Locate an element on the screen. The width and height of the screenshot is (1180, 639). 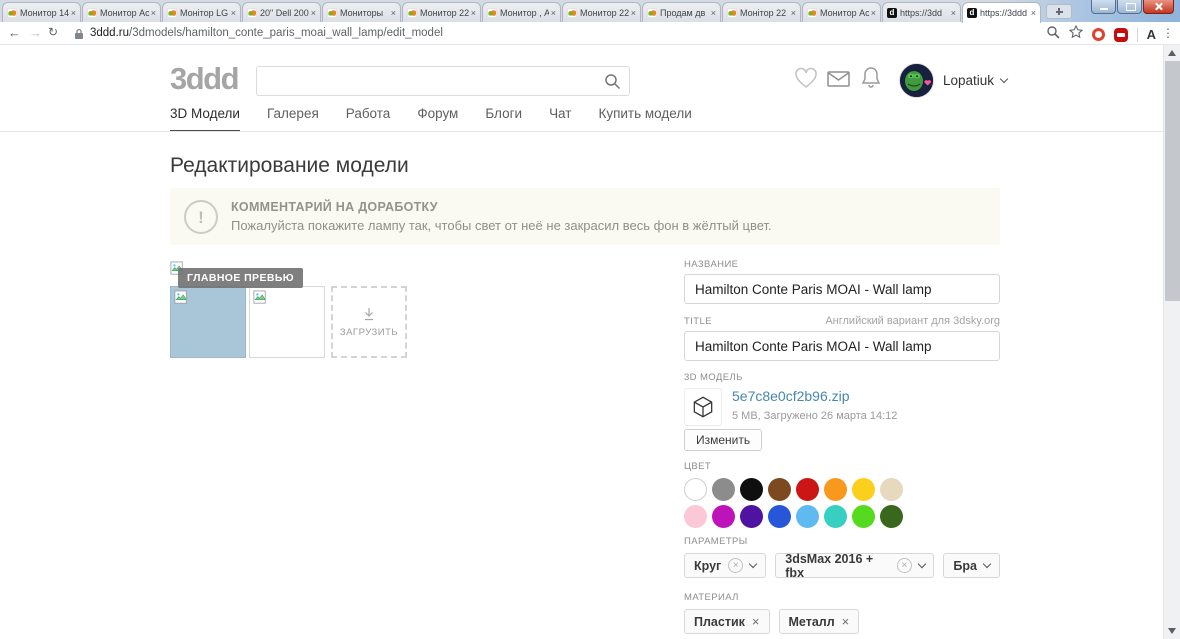
param-chip: 3dsMax 2016 + fbx × is located at coordinates (855, 566).